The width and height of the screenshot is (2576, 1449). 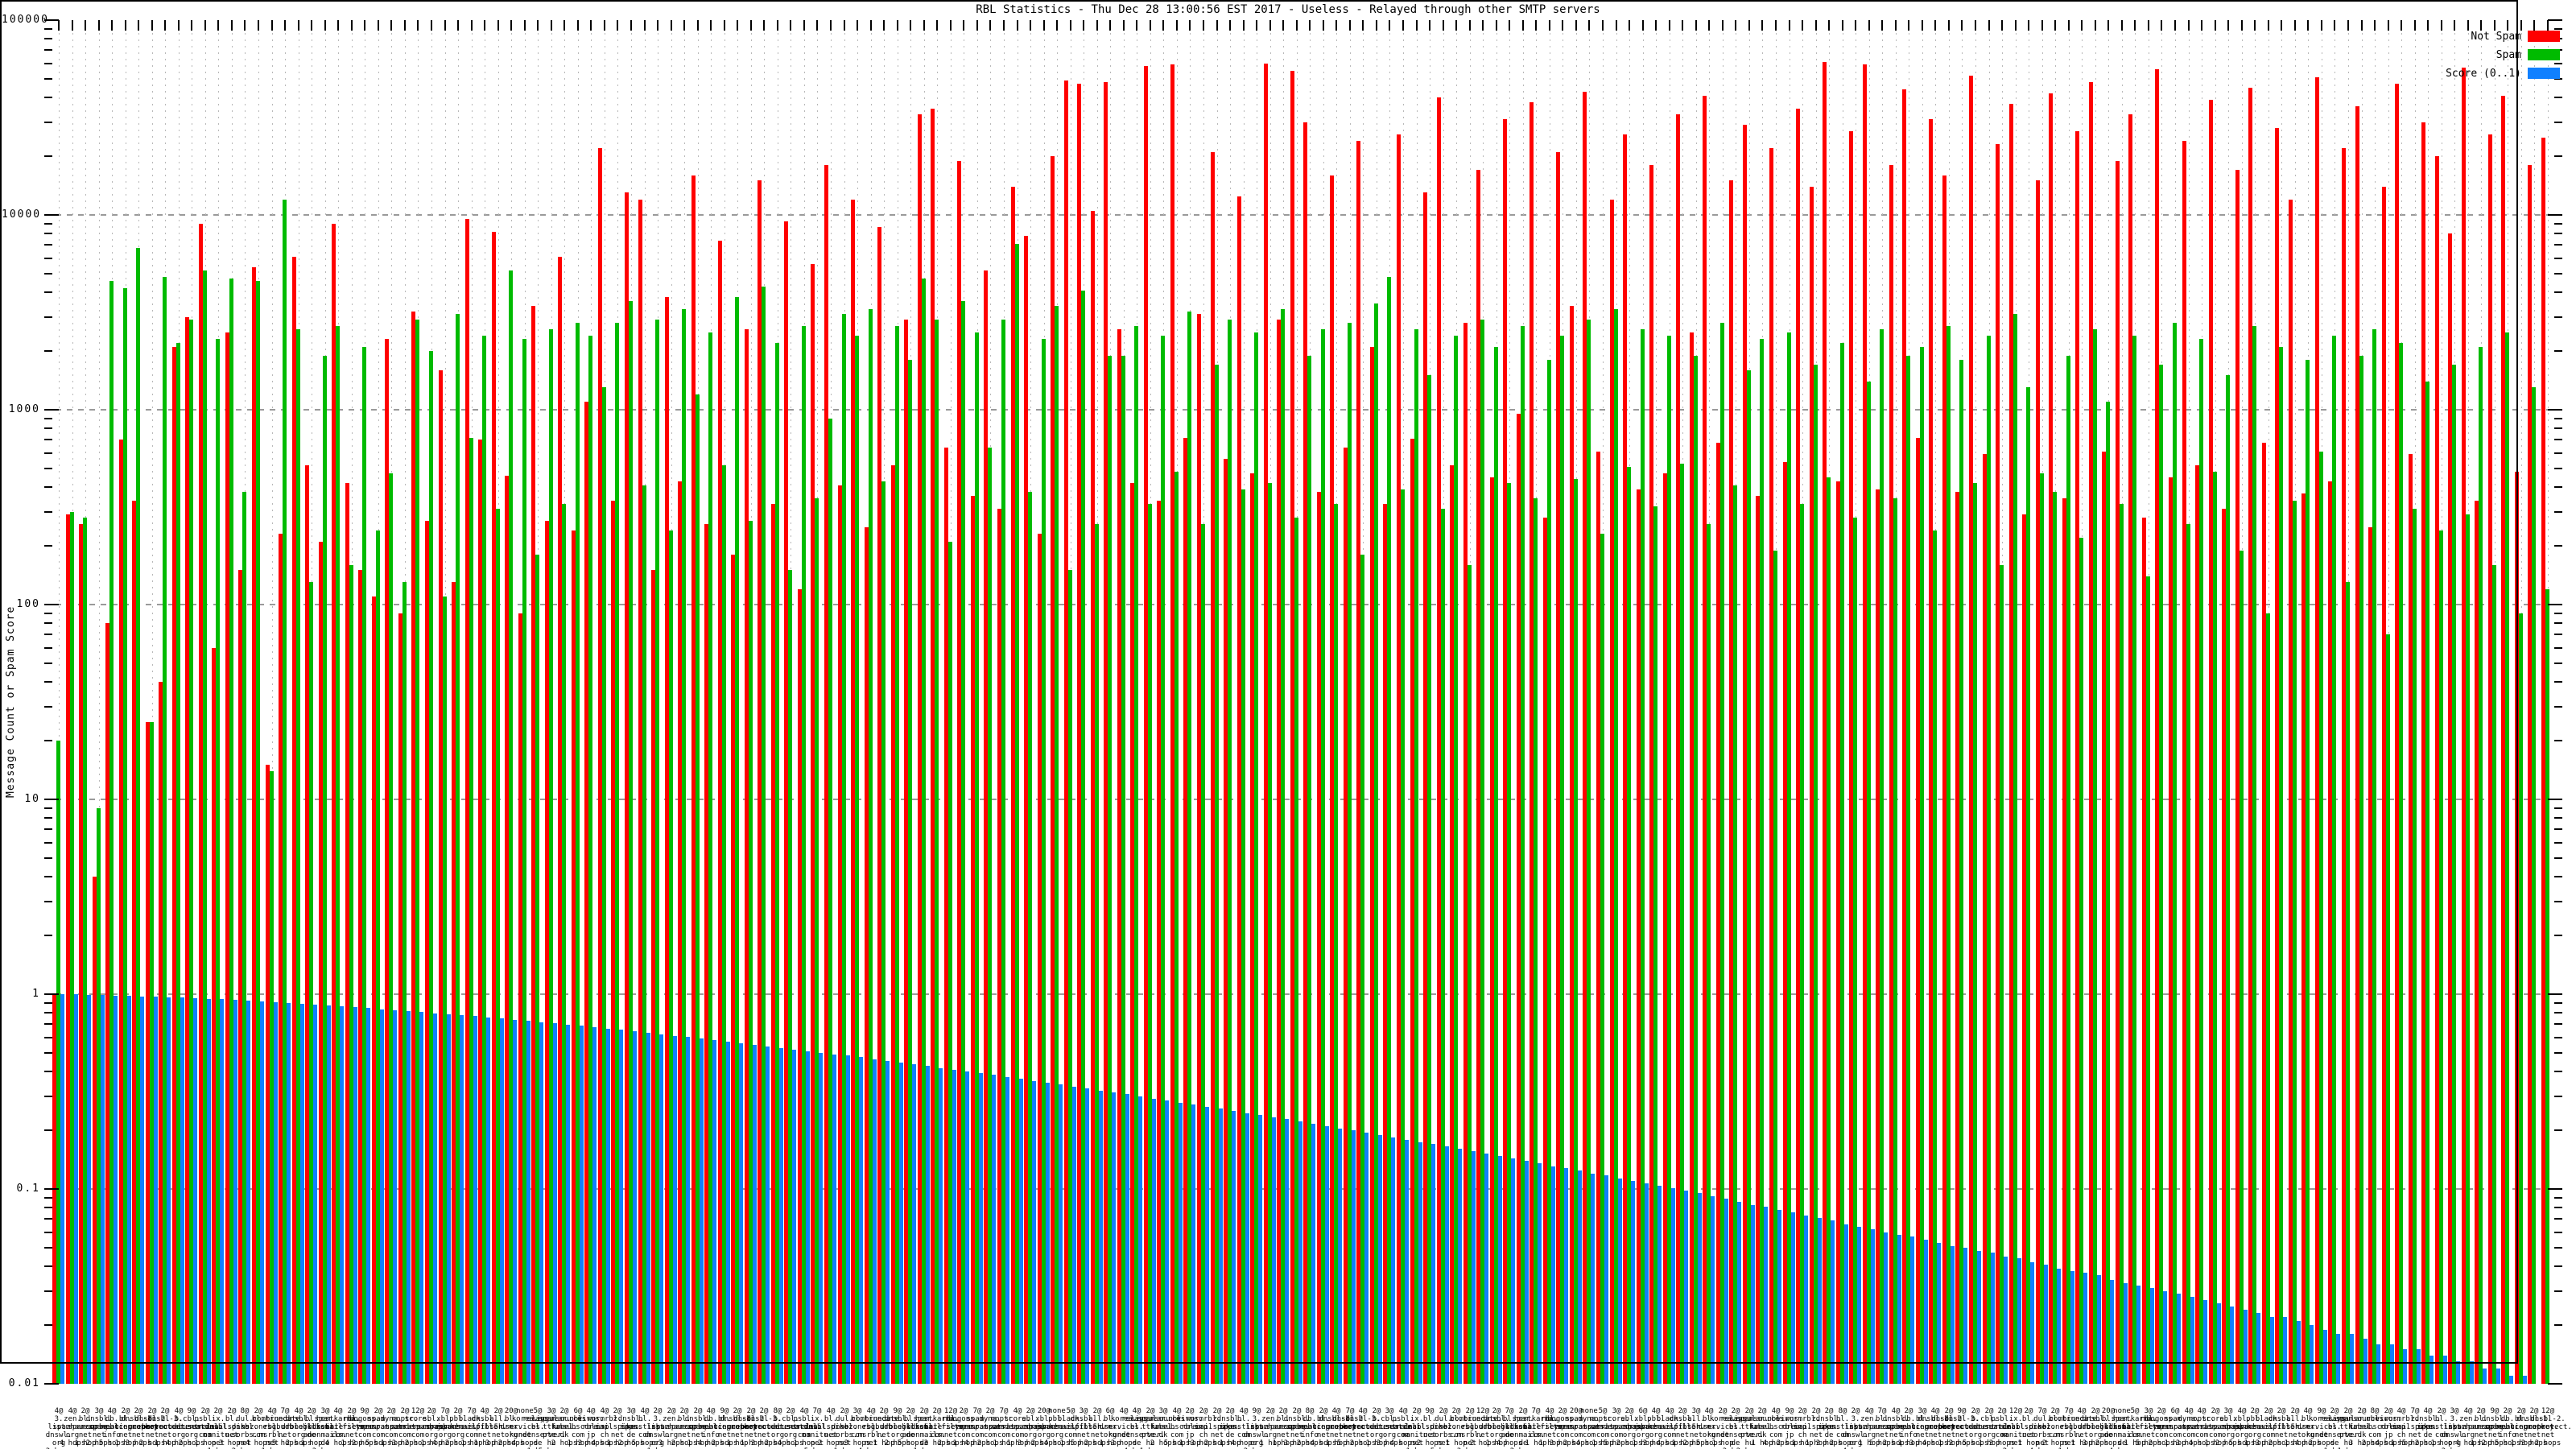 What do you see at coordinates (25, 20) in the screenshot?
I see `y-tick-label: 100000` at bounding box center [25, 20].